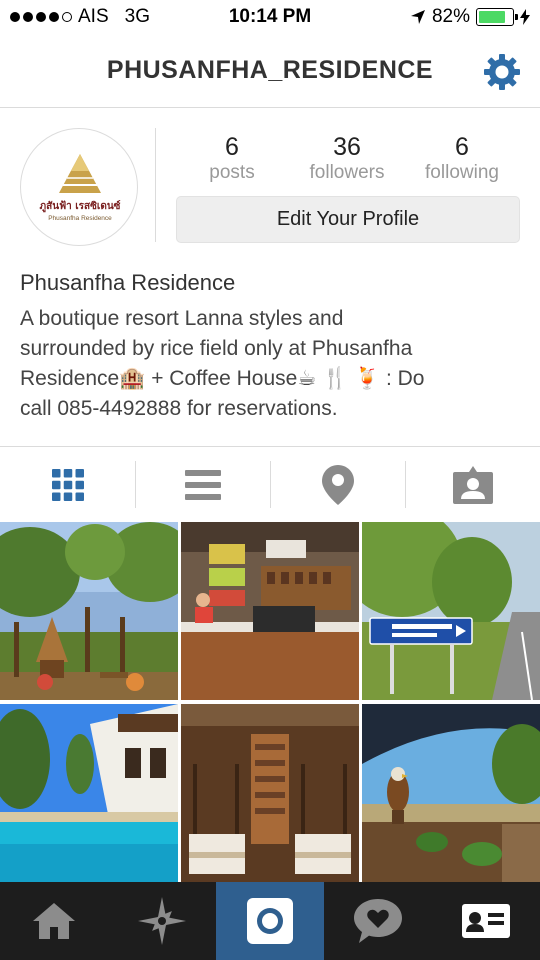  Describe the element at coordinates (128, 282) in the screenshot. I see `display-name: Phusanfha Residence` at that location.